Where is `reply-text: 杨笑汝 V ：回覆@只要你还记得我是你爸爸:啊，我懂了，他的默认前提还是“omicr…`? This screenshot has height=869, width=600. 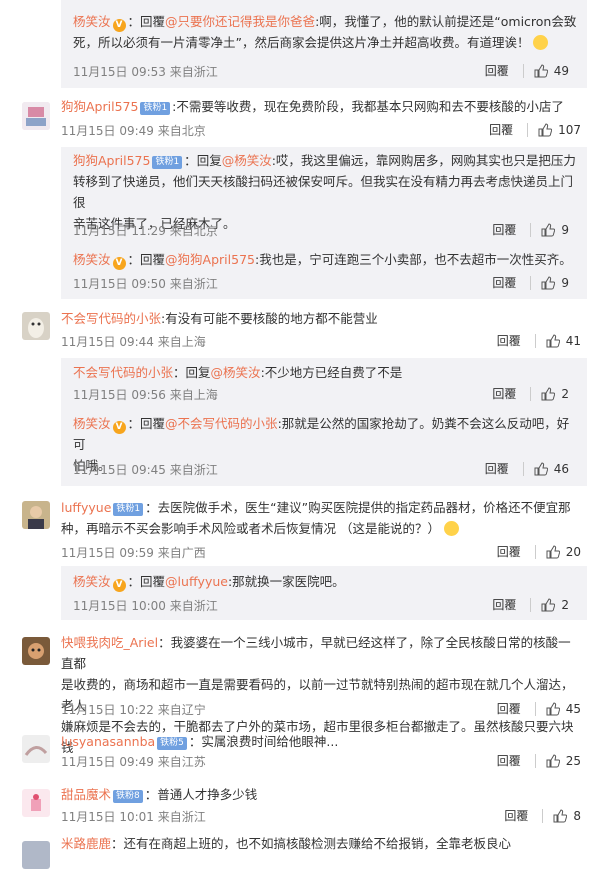 reply-text: 杨笑汝 V ：回覆@只要你还记得我是你爸爸:啊，我懂了，他的默认前提还是“omicr… is located at coordinates (325, 32).